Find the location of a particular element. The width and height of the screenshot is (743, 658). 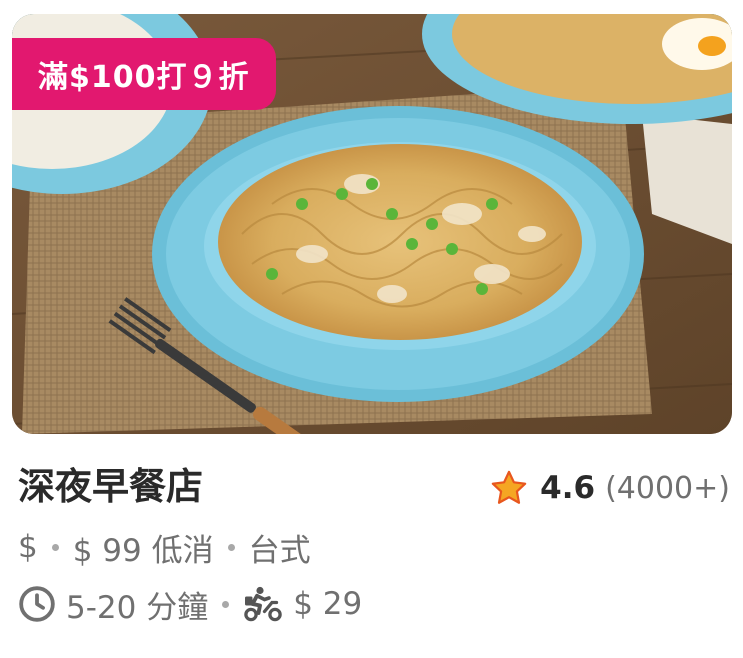

scooter-icon is located at coordinates (263, 604).